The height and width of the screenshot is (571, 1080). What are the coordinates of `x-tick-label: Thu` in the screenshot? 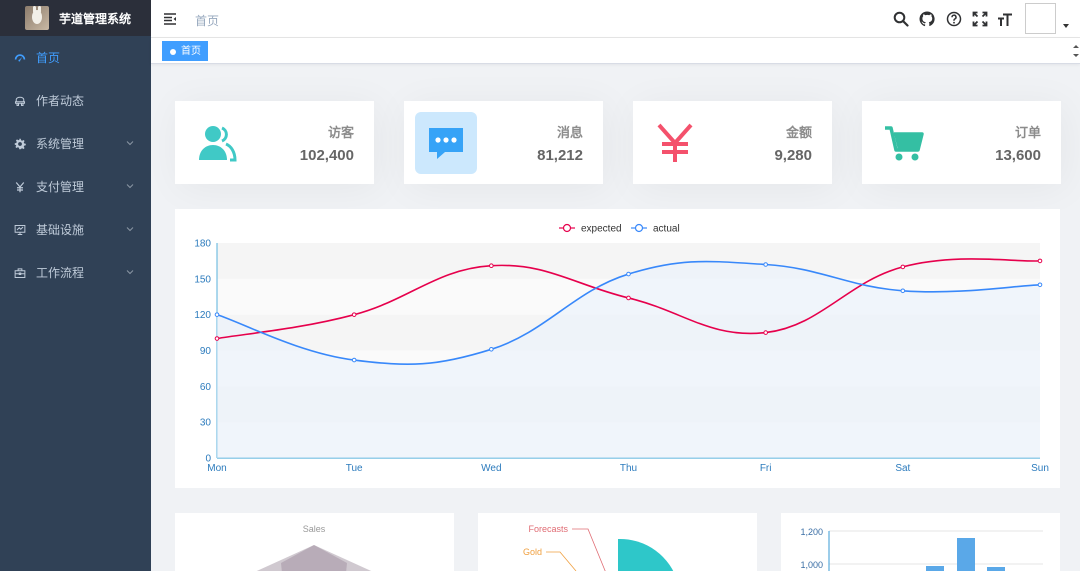 It's located at (628, 468).